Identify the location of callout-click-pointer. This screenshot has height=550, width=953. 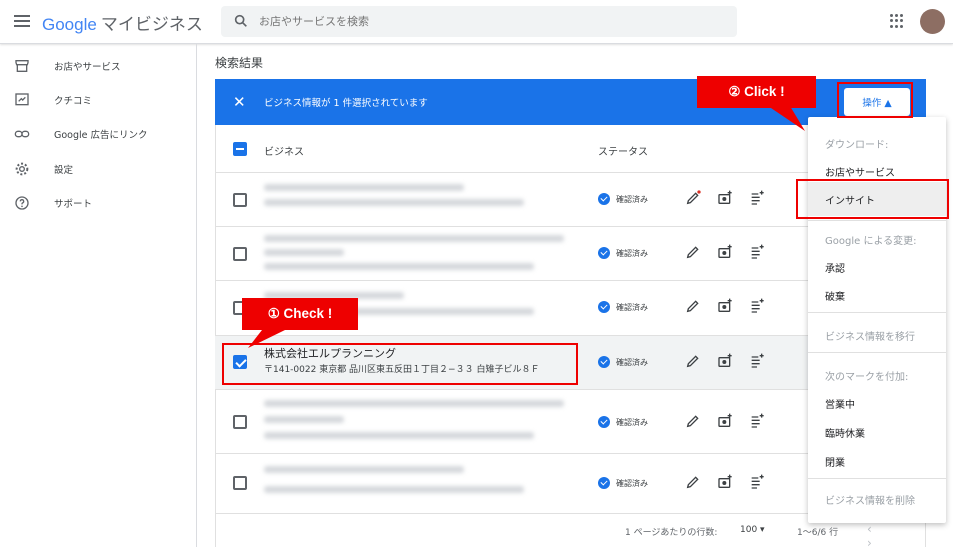
(786, 118).